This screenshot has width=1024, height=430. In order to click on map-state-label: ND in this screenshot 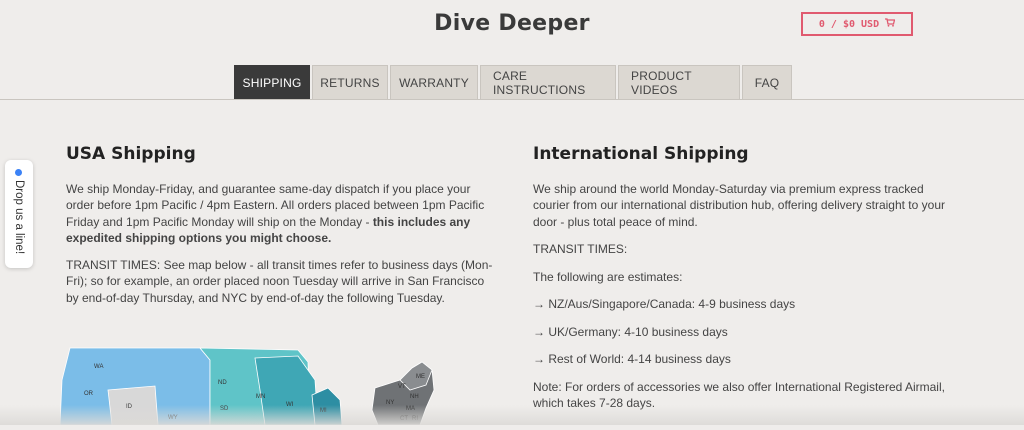, I will do `click(222, 383)`.